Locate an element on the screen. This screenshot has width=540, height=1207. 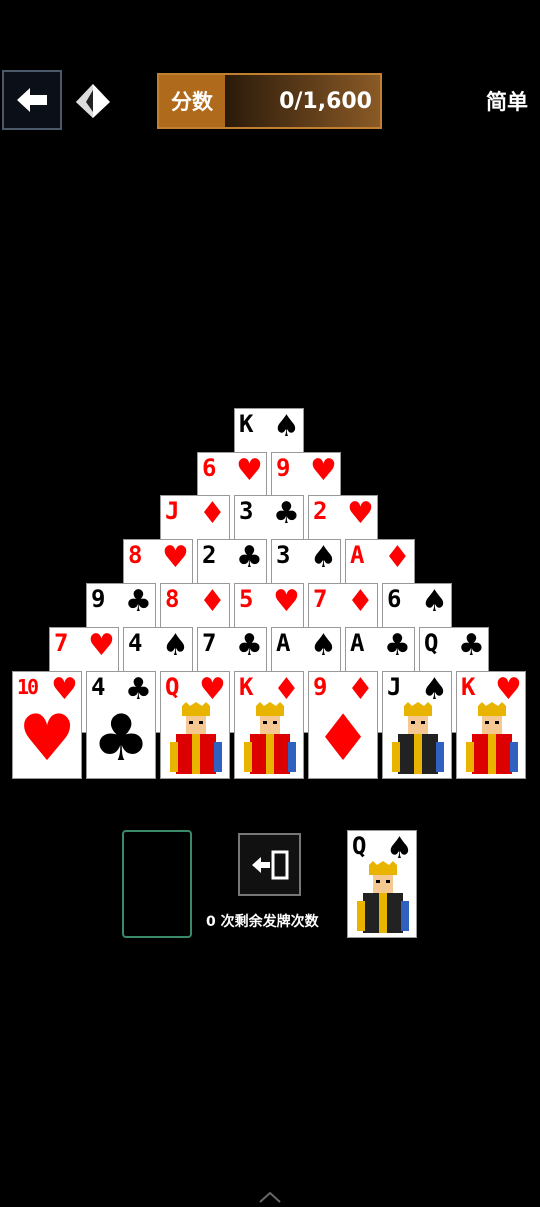
waste-top-card: Q ♠ is located at coordinates (382, 884).